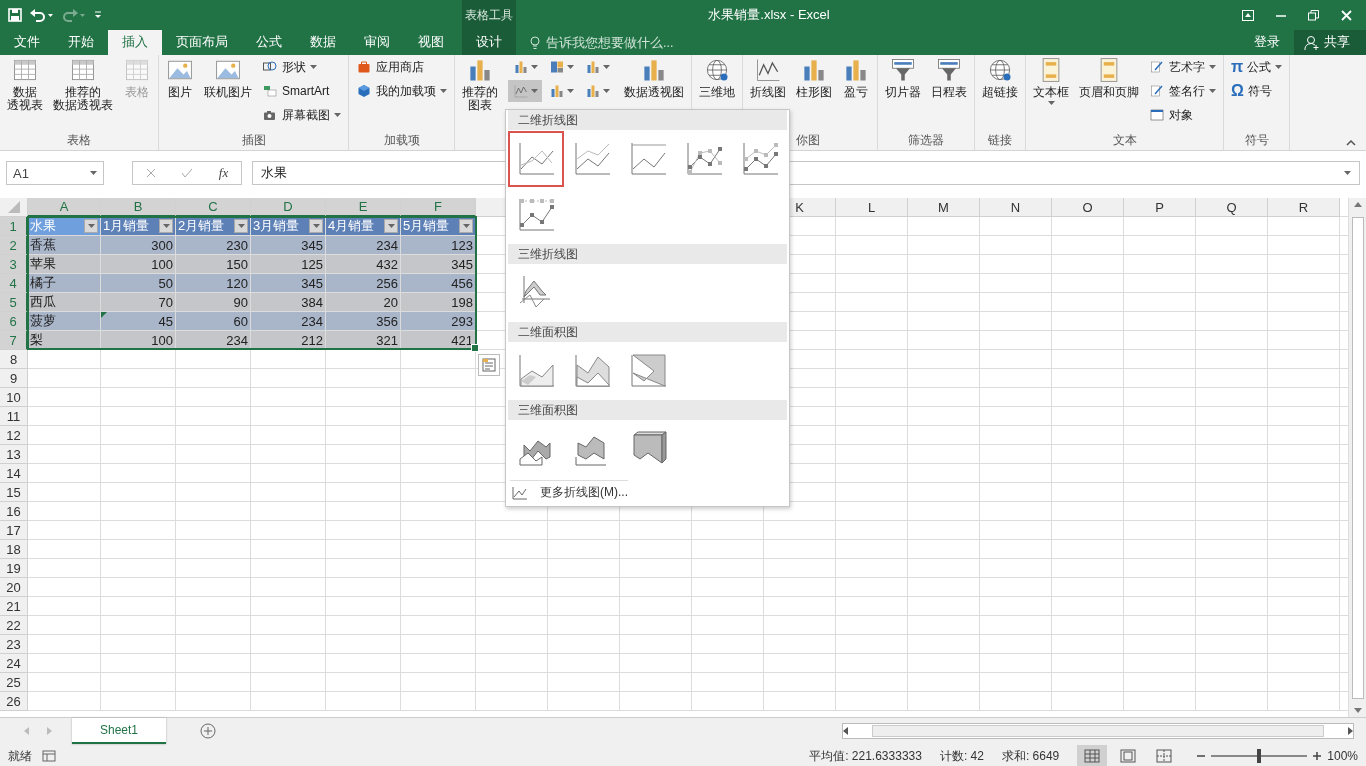 Image resolution: width=1366 pixels, height=766 pixels. I want to click on ribbon-tab: 文件, so click(27, 42).